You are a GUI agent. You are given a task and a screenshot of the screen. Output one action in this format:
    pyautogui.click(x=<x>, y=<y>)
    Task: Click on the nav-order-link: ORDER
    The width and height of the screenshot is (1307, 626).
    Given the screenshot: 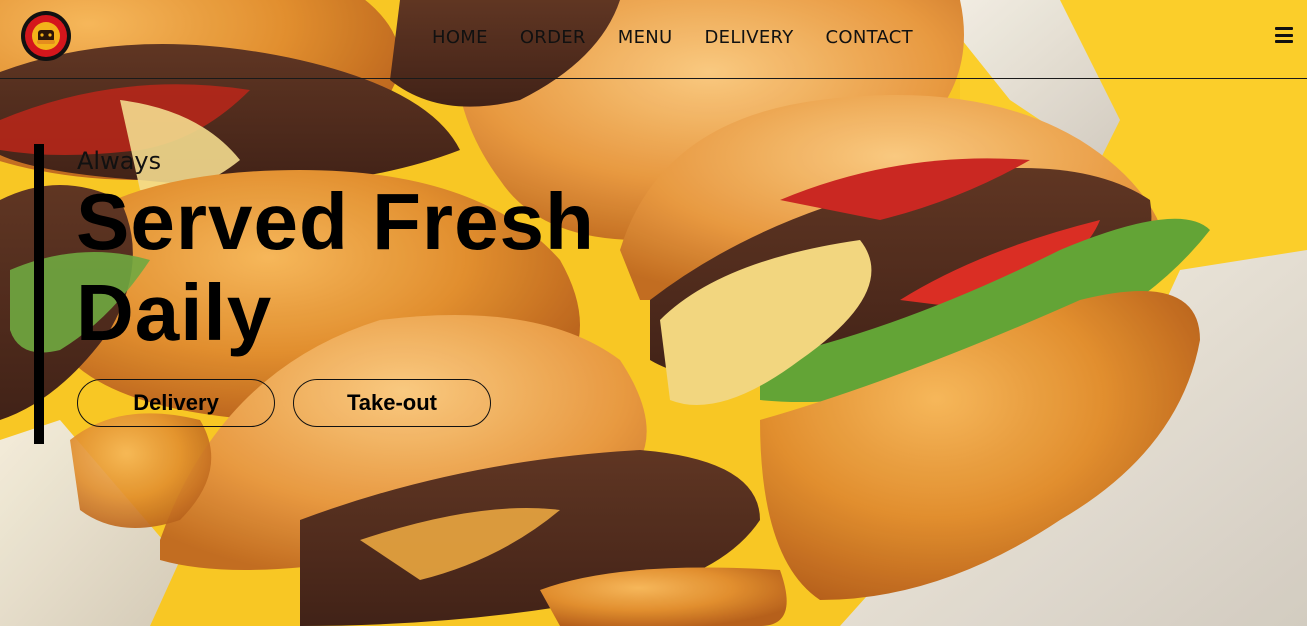 What is the action you would take?
    pyautogui.click(x=553, y=38)
    